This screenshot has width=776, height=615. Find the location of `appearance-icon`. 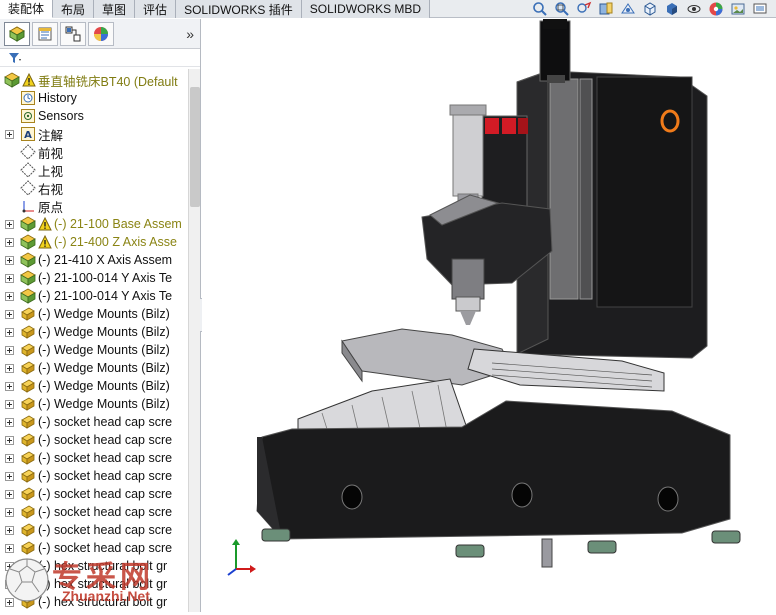

appearance-icon is located at coordinates (716, 9).